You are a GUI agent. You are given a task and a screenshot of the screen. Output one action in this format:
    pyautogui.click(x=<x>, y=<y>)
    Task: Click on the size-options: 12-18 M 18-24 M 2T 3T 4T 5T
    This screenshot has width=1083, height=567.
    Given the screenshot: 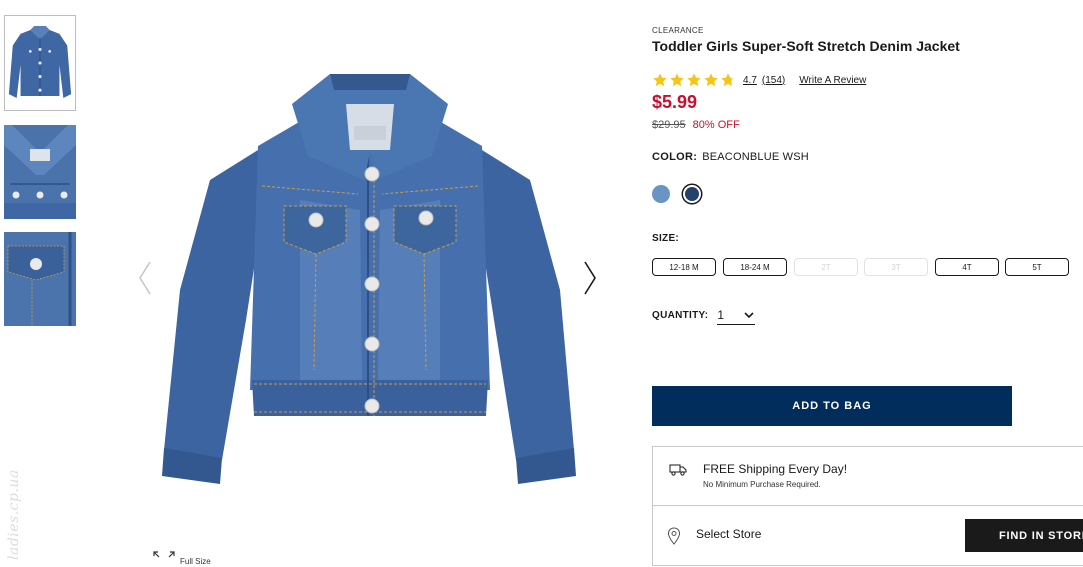 What is the action you would take?
    pyautogui.click(x=862, y=268)
    